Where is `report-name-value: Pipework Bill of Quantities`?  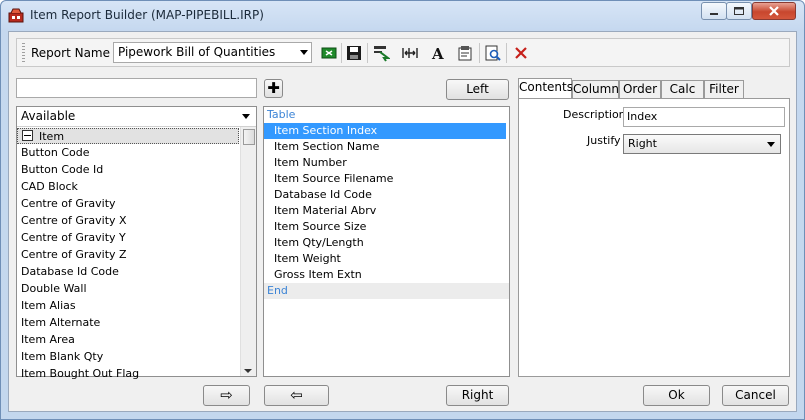
report-name-value: Pipework Bill of Quantities is located at coordinates (197, 52).